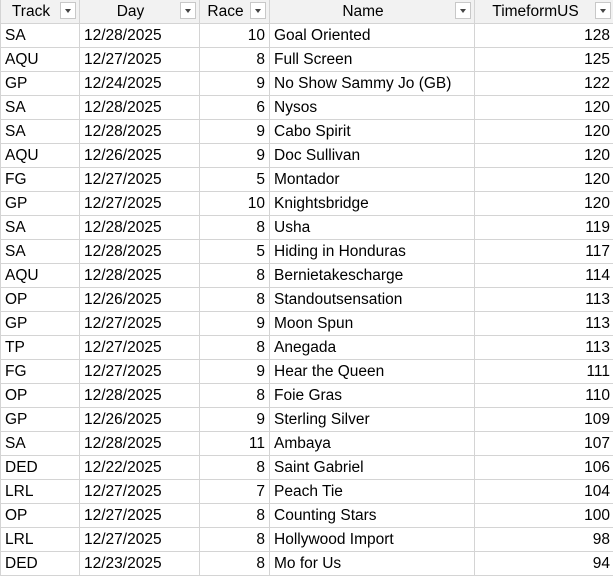  I want to click on cell-track: DED, so click(40, 563).